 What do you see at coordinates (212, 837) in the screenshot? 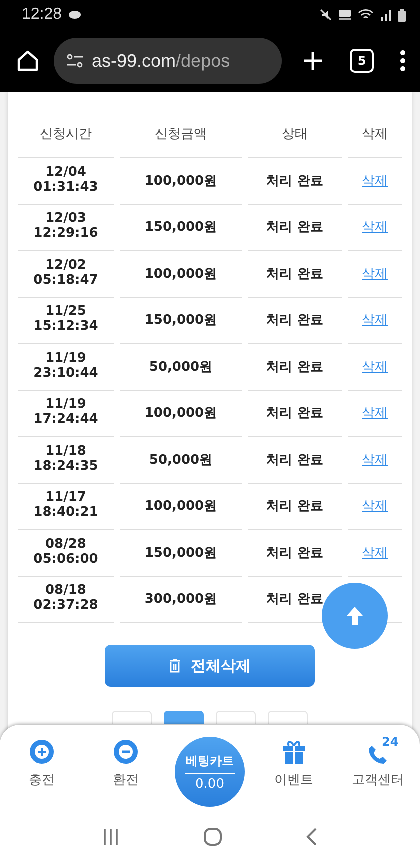
I see `home-button-icon` at bounding box center [212, 837].